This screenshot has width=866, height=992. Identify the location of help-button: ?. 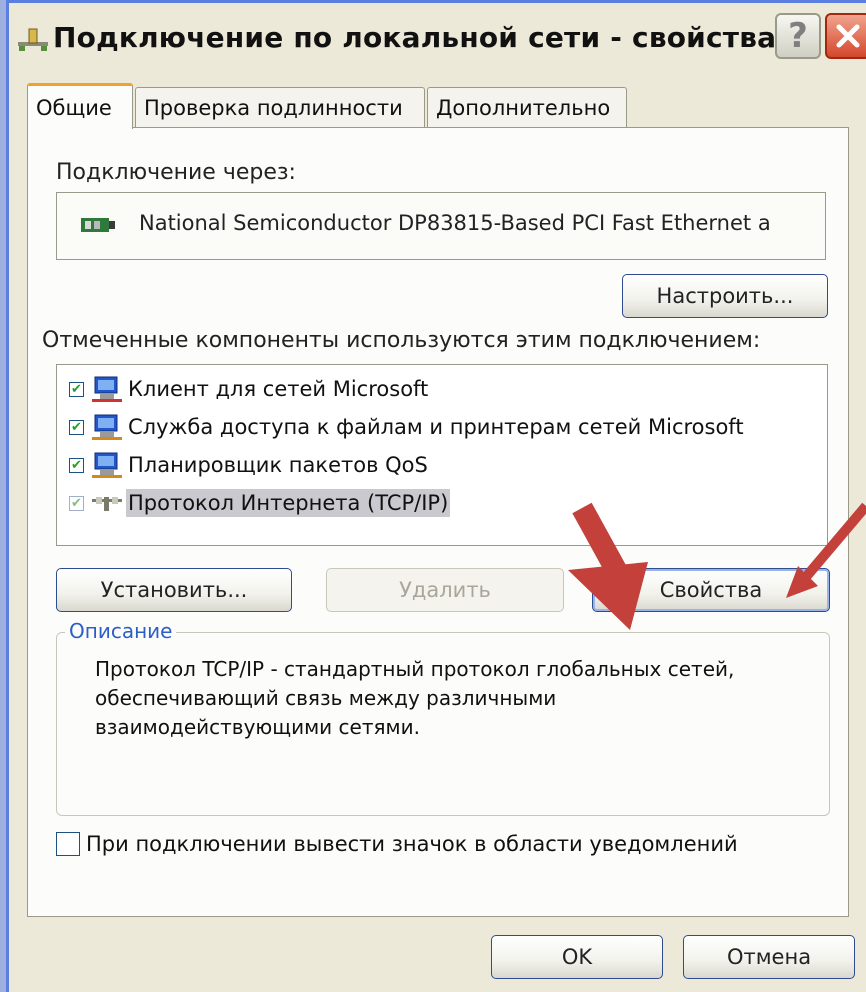
(798, 36).